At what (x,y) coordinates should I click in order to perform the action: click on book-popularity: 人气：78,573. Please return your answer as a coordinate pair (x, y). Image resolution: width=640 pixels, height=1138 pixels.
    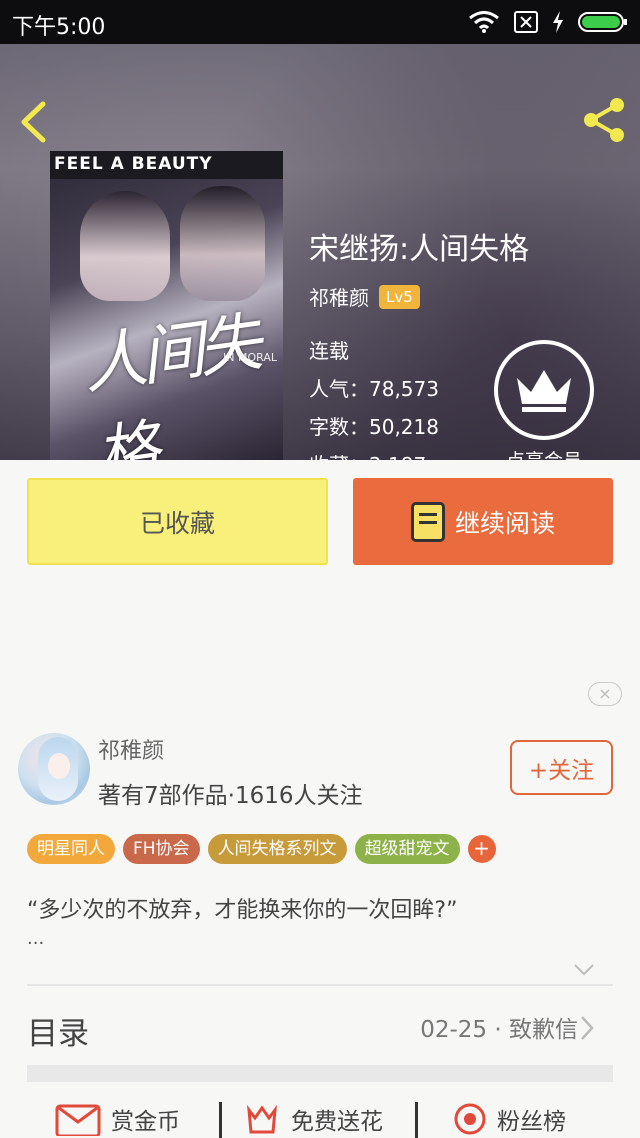
    Looking at the image, I should click on (374, 389).